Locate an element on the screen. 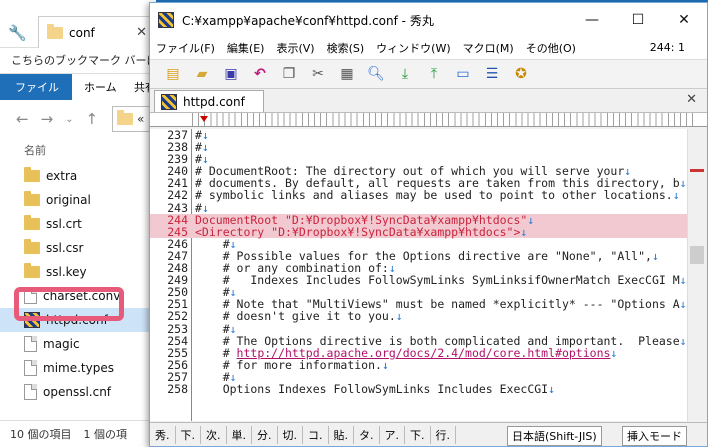 The height and width of the screenshot is (447, 708). bookmarks-bar: こちらのブックマーク バーにブッ is located at coordinates (78, 61).